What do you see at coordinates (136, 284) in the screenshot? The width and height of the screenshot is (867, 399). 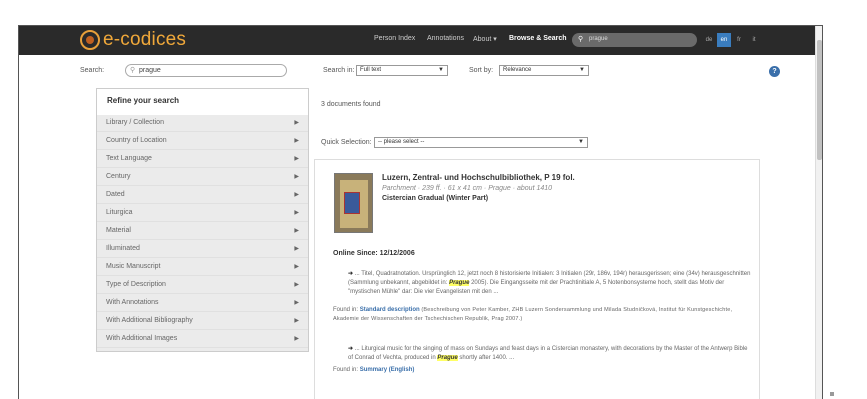 I see `facet-label: Type of Description` at bounding box center [136, 284].